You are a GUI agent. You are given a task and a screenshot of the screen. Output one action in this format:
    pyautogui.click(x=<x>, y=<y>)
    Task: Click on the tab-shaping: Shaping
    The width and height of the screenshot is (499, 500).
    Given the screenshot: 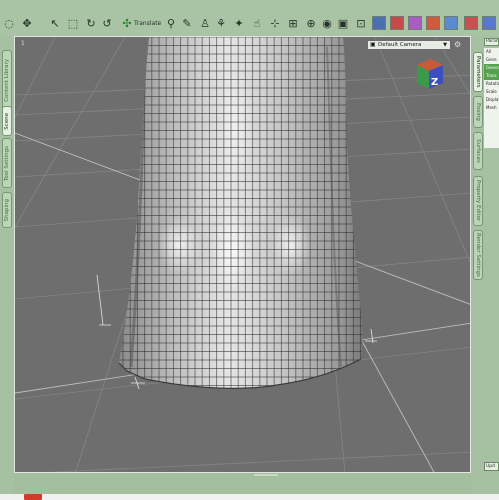 What is the action you would take?
    pyautogui.click(x=7, y=210)
    